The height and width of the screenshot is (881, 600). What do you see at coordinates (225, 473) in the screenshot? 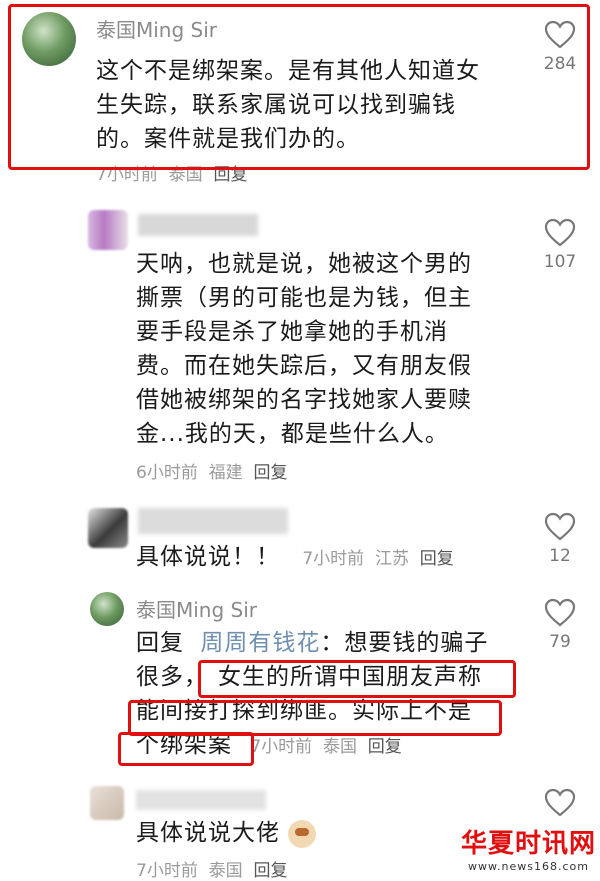
I see `comment-location: 福建` at bounding box center [225, 473].